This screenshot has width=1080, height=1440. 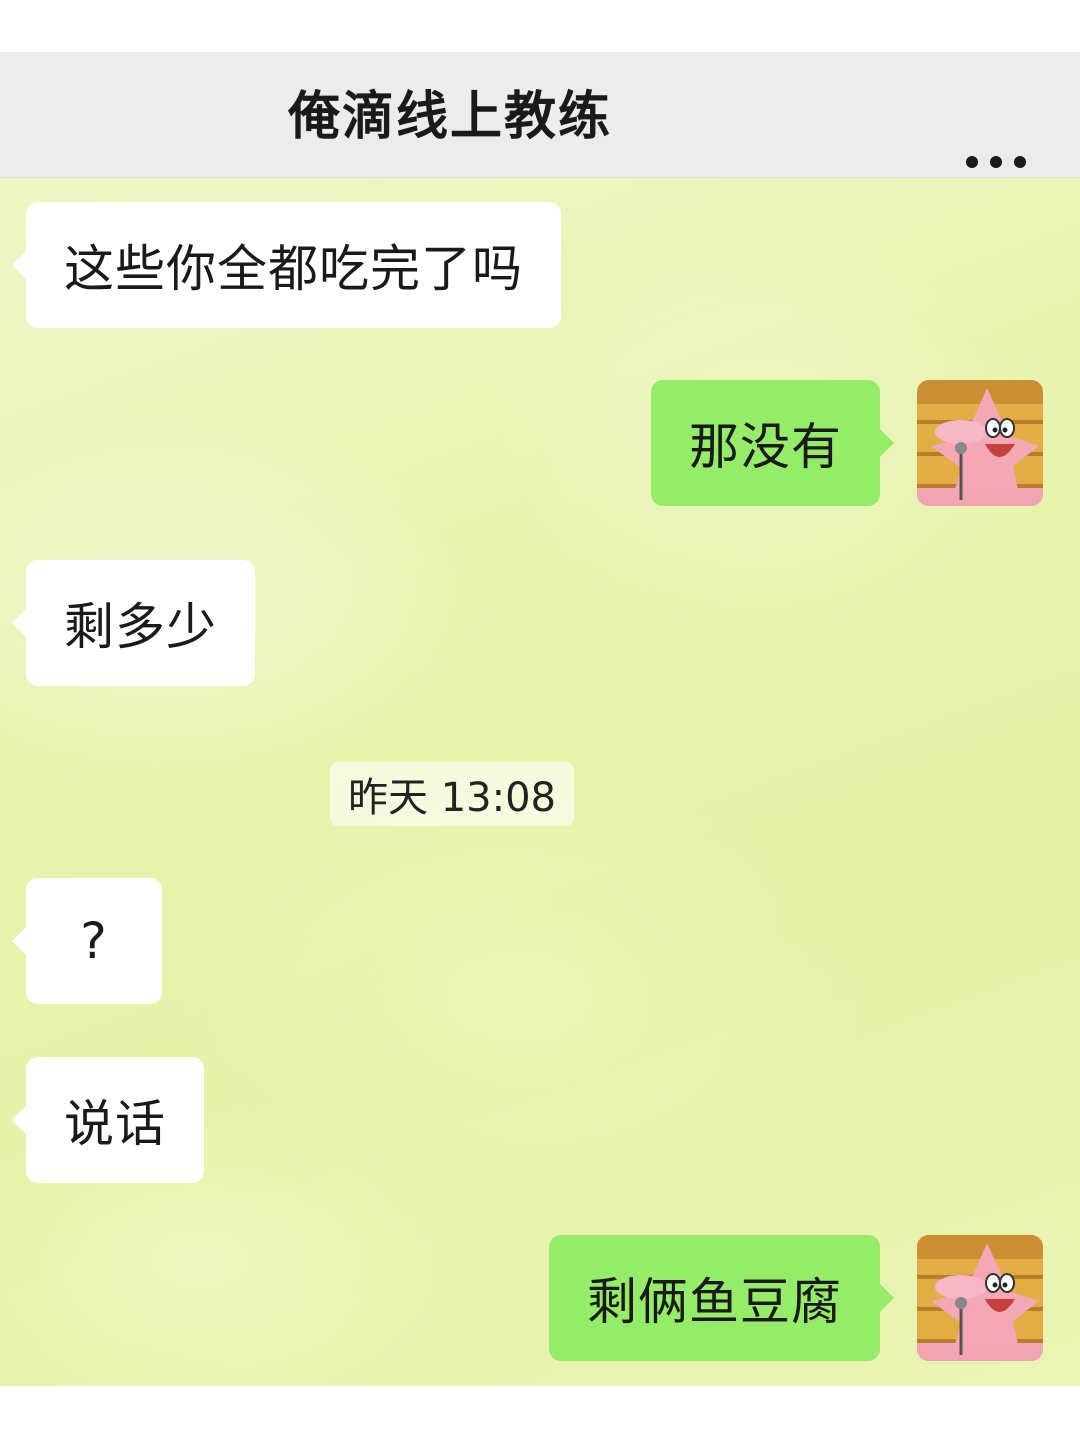 What do you see at coordinates (765, 447) in the screenshot?
I see `message-text: 那没有` at bounding box center [765, 447].